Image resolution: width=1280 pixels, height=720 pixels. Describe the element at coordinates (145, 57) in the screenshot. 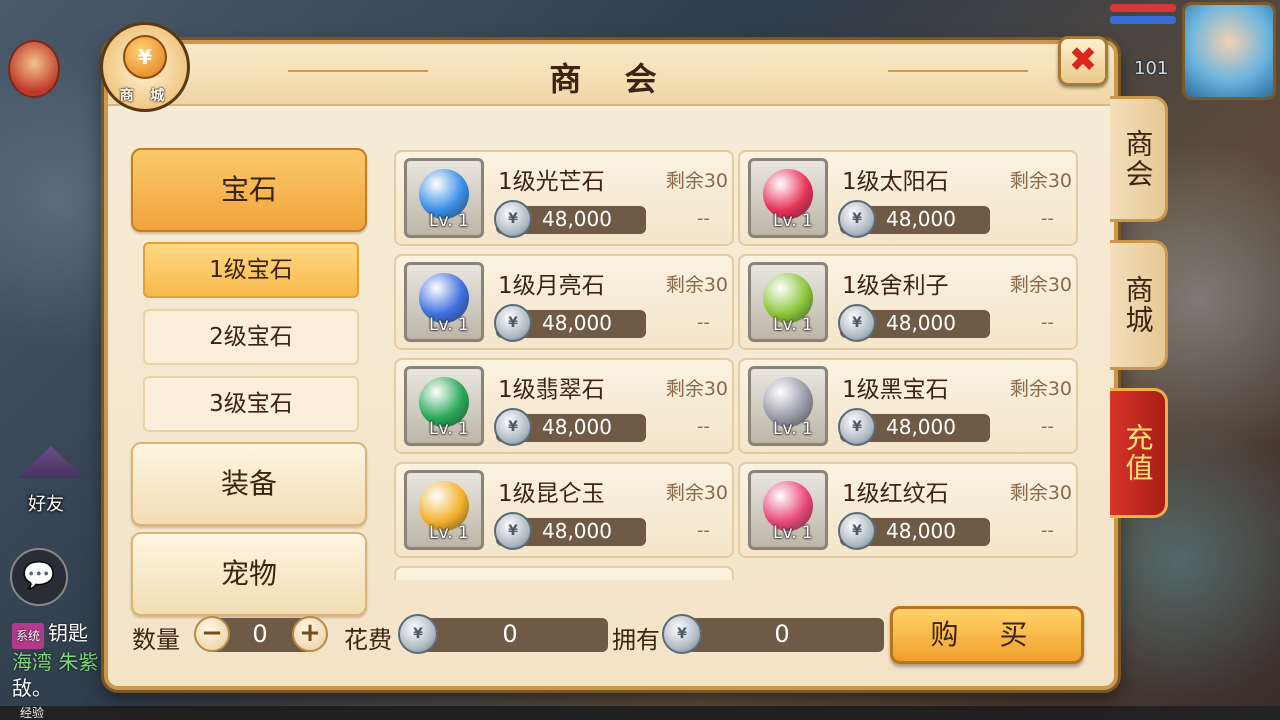

I see `coin-bag-icon: ¥` at that location.